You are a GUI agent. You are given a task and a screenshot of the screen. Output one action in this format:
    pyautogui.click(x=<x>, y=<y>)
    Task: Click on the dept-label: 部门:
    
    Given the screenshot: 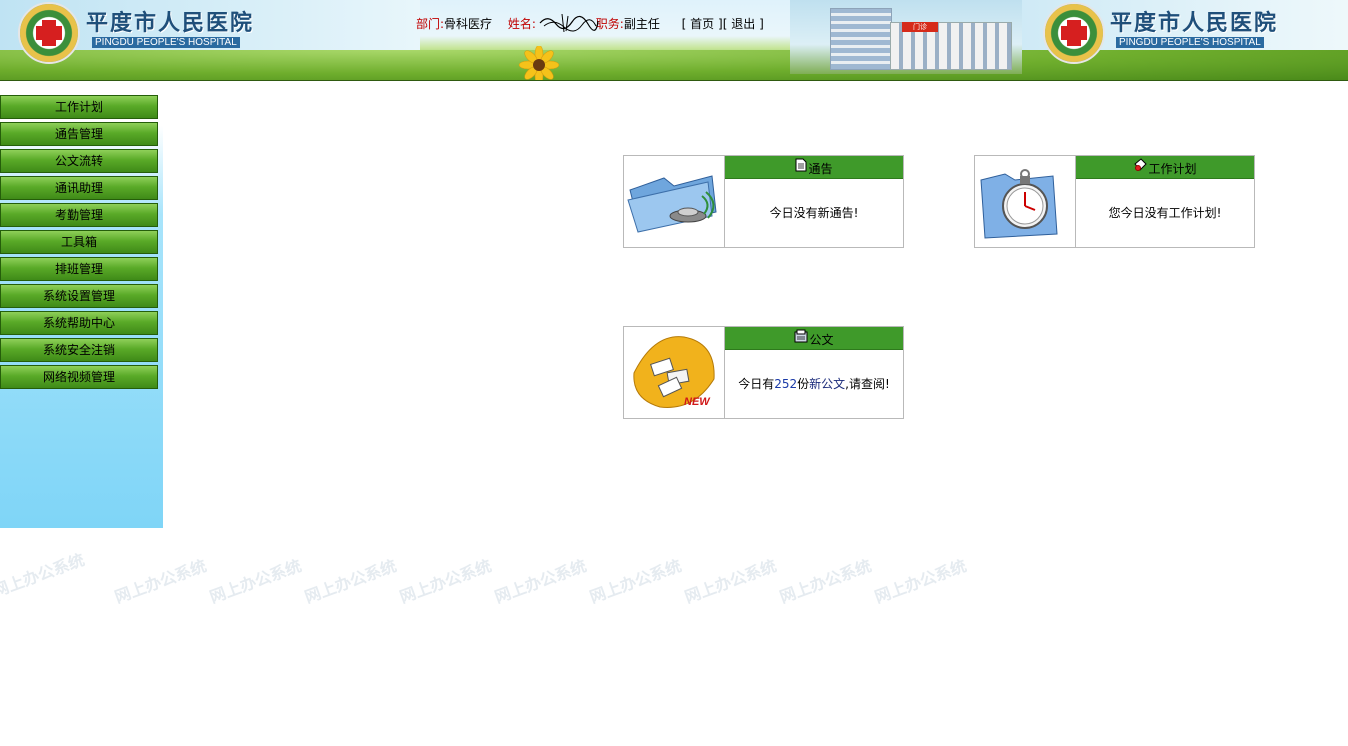 What is the action you would take?
    pyautogui.click(x=430, y=24)
    